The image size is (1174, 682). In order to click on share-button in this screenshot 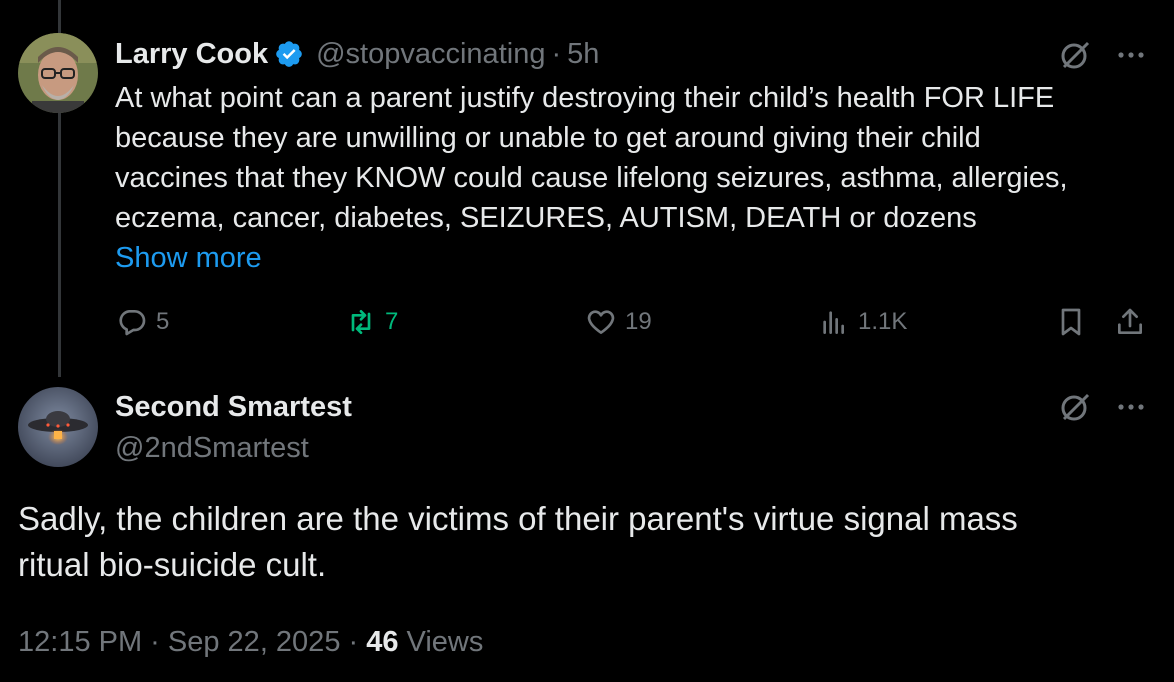, I will do `click(1130, 322)`.